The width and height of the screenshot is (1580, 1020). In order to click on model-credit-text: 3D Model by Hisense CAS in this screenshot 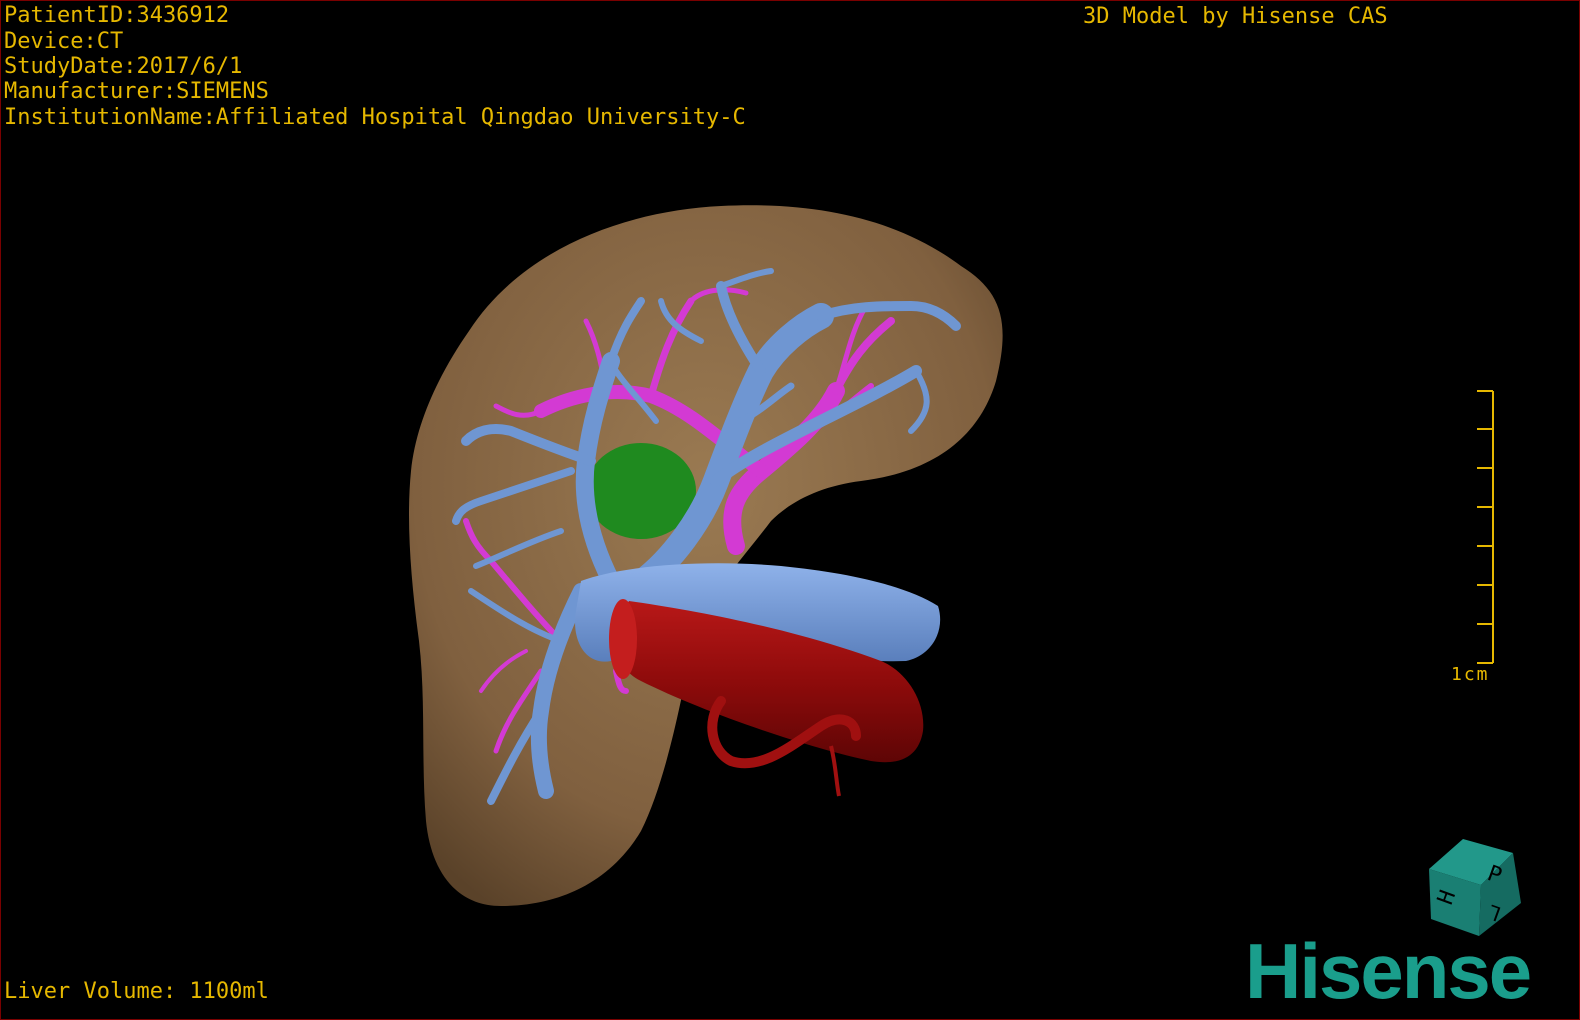, I will do `click(1235, 16)`.